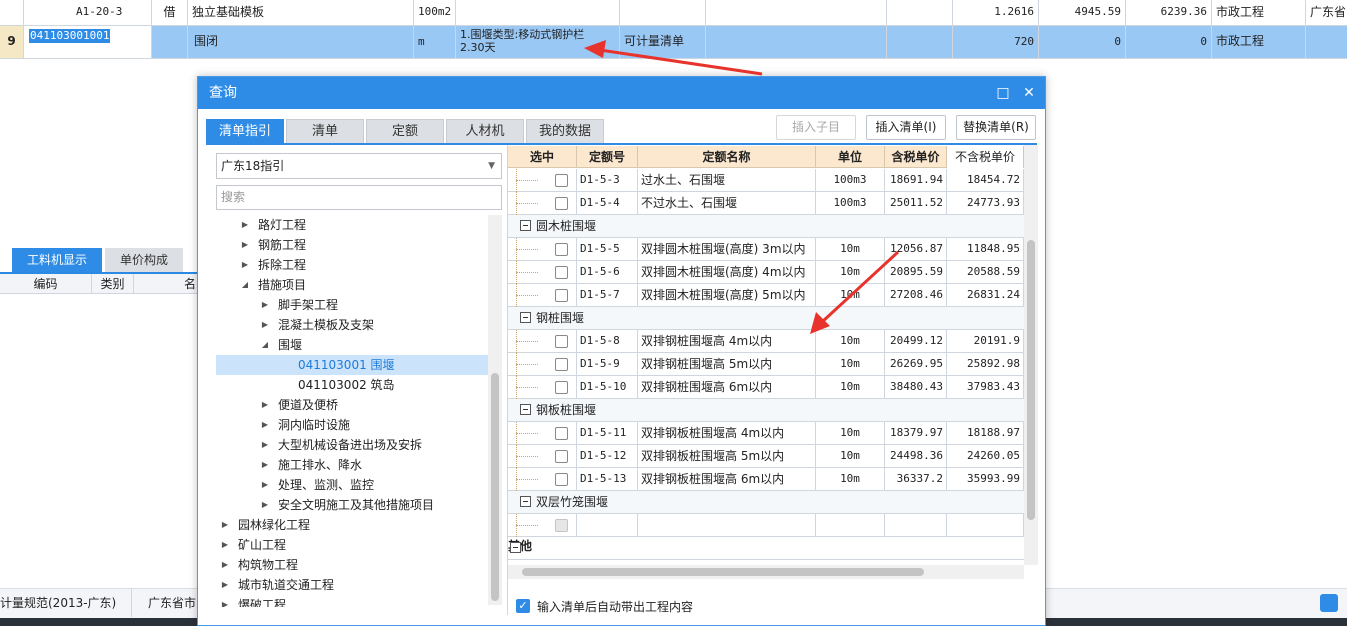  I want to click on grid-hscroll-thumb, so click(723, 572).